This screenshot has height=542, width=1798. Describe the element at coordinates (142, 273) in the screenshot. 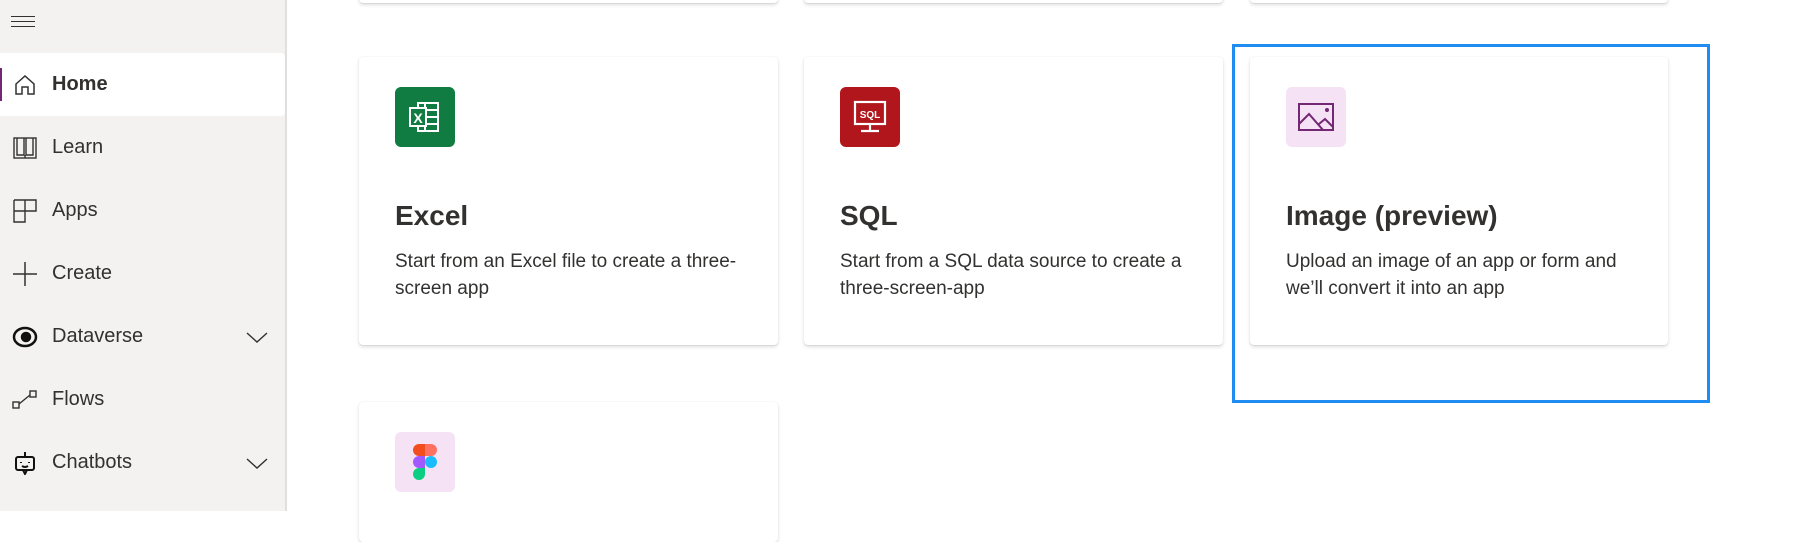

I see `sidebar-item-create: Create` at that location.